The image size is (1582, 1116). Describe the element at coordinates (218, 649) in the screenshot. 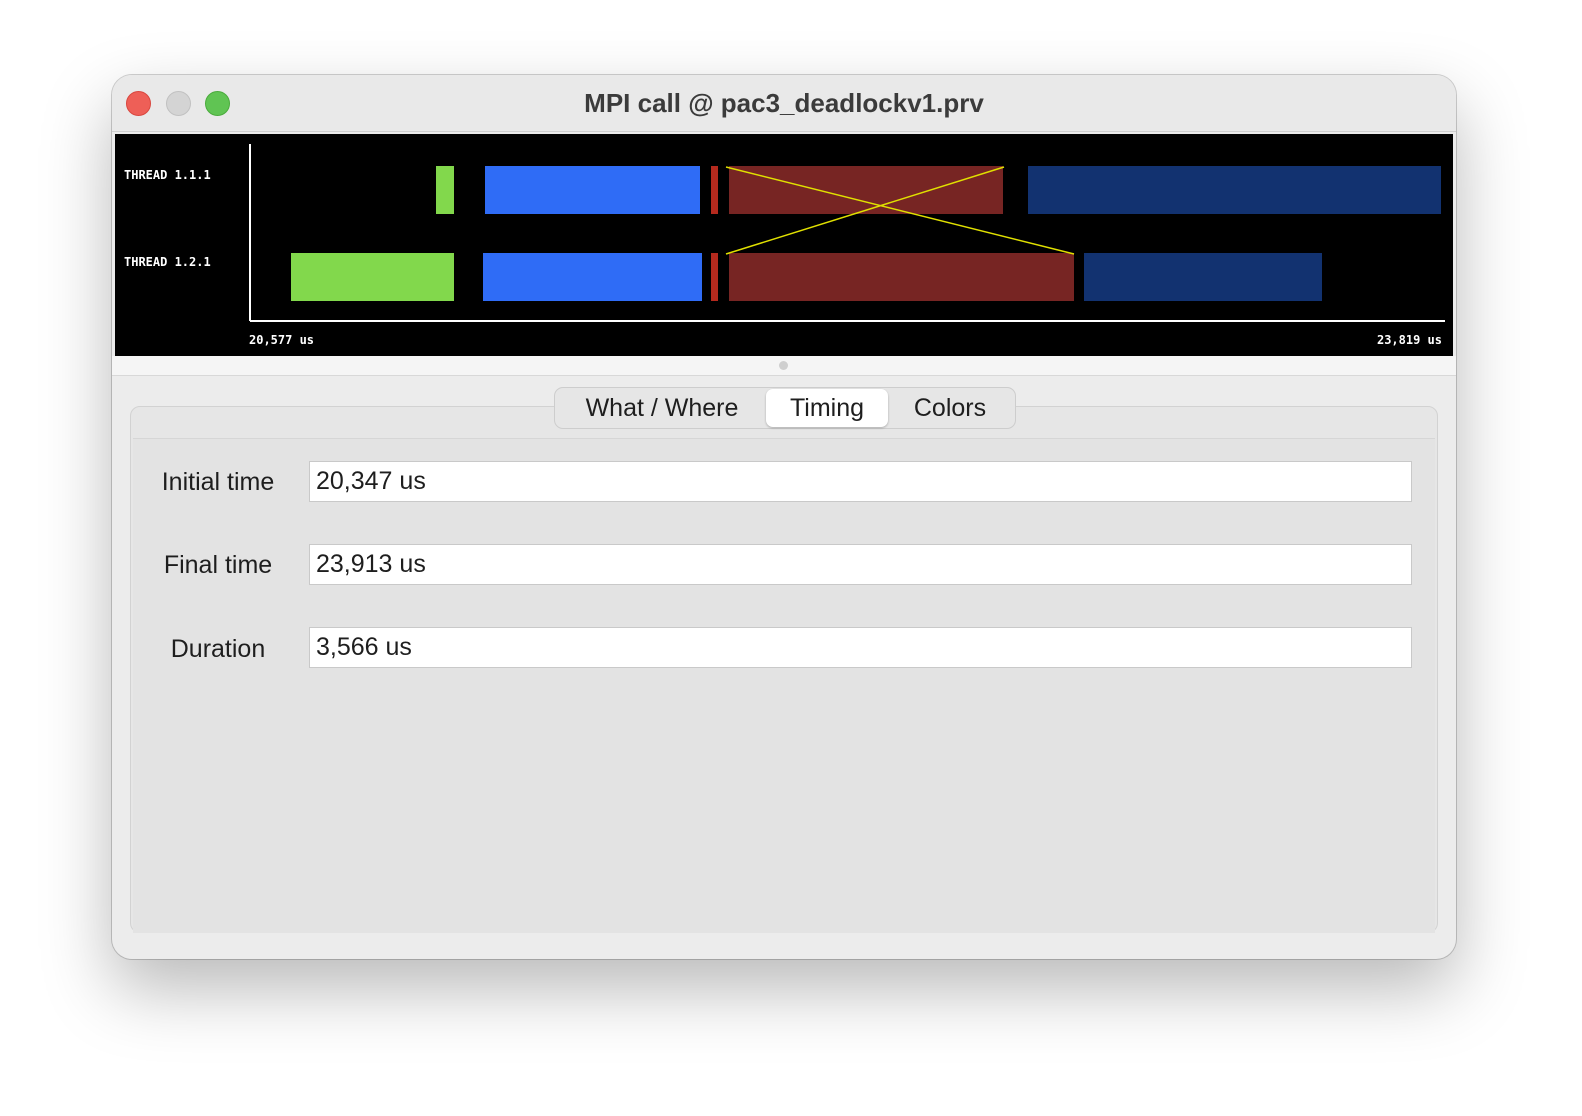

I see `duration-label: Duration` at that location.